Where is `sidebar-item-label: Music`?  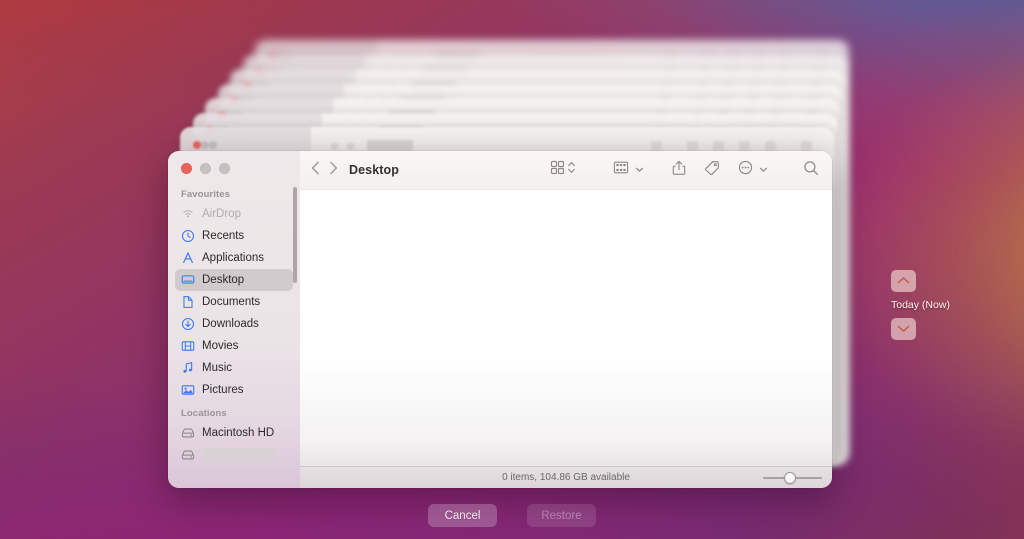 sidebar-item-label: Music is located at coordinates (217, 368).